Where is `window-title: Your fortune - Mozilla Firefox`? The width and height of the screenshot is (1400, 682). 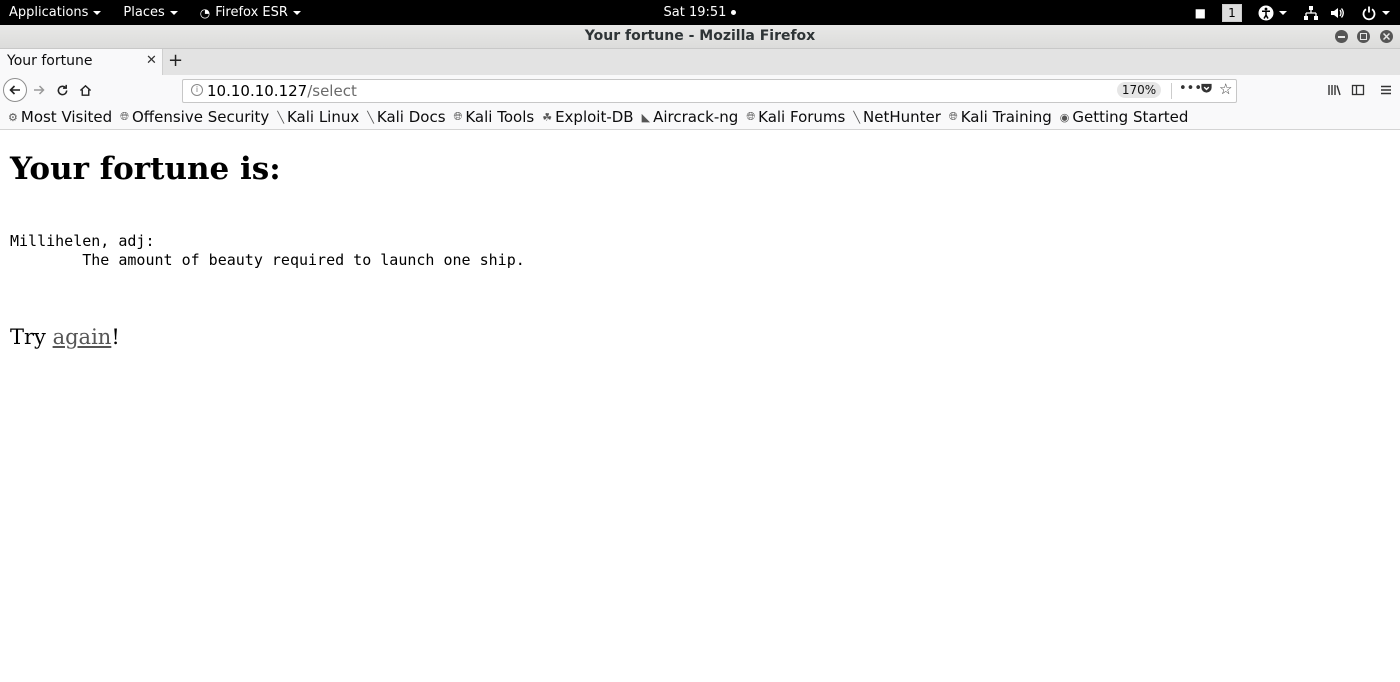 window-title: Your fortune - Mozilla Firefox is located at coordinates (700, 36).